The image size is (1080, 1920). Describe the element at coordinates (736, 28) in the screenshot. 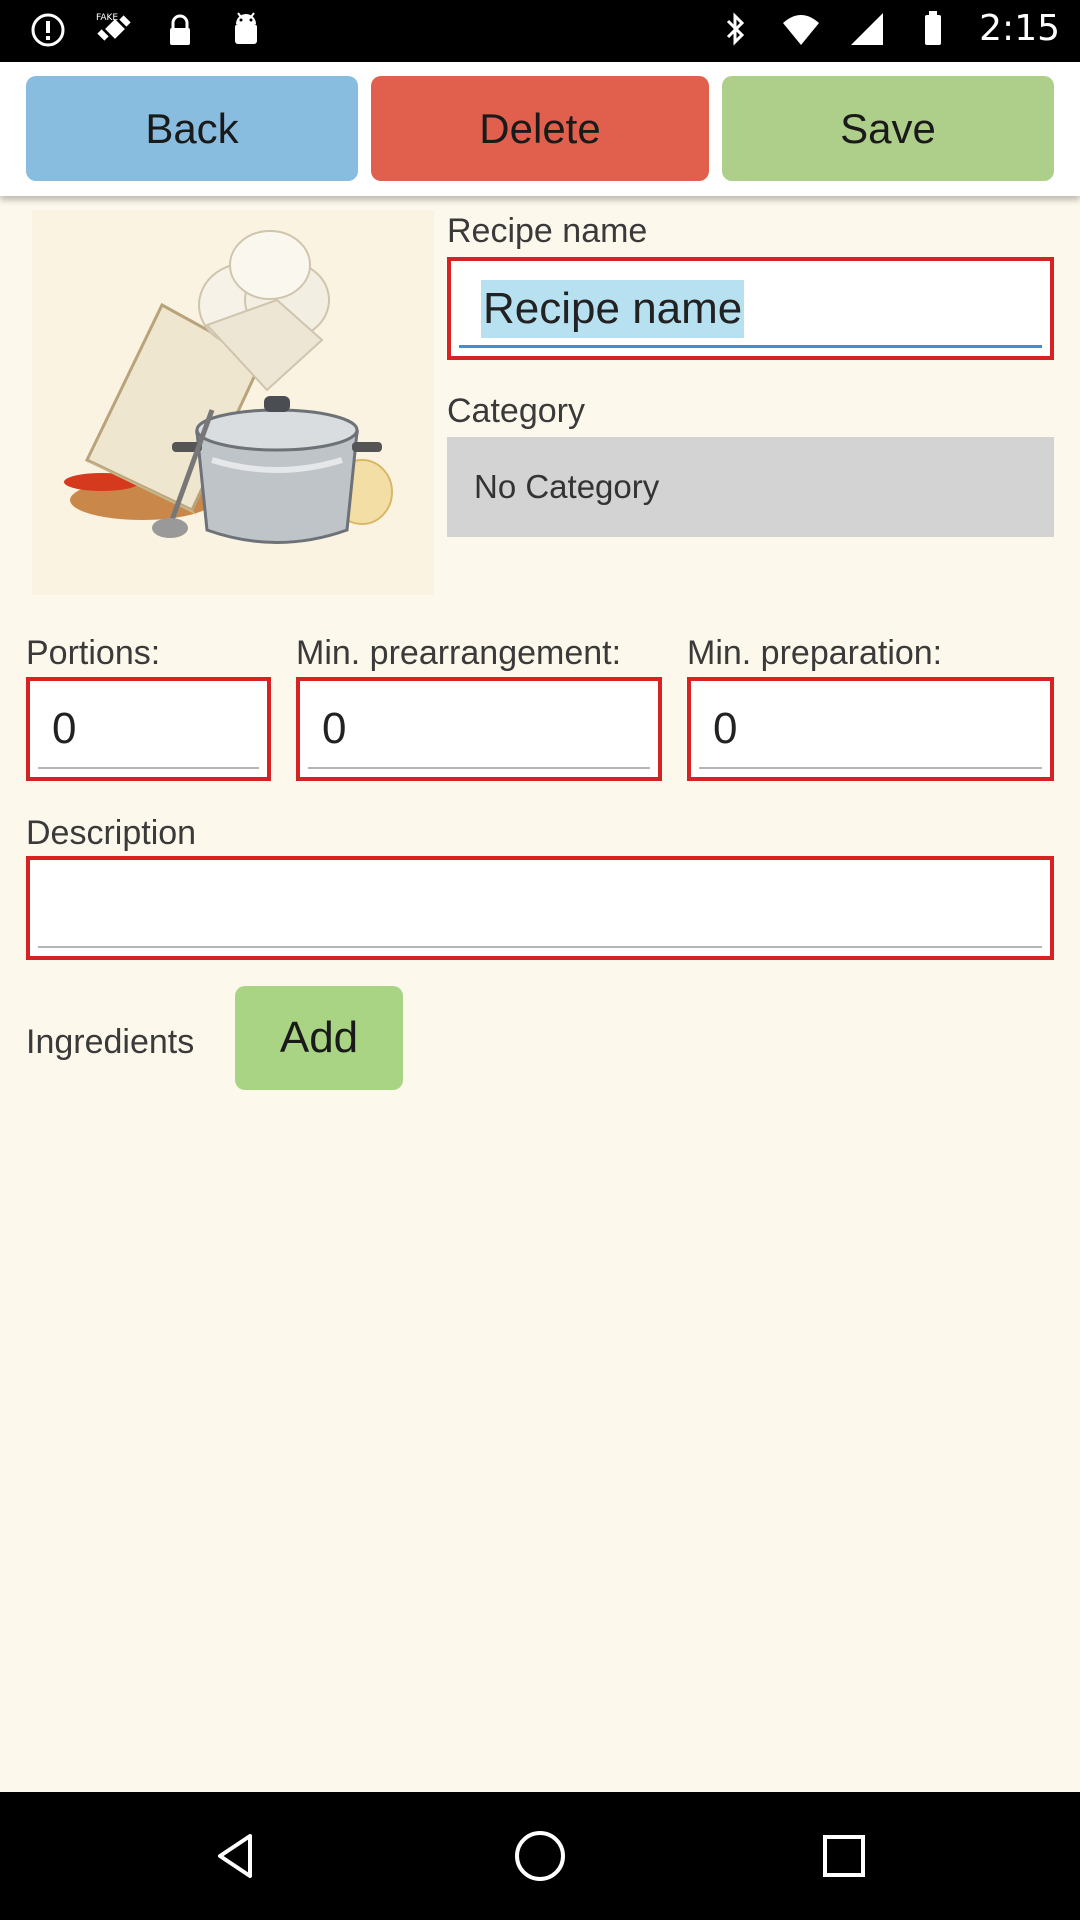

I see `bluetooth-icon` at that location.